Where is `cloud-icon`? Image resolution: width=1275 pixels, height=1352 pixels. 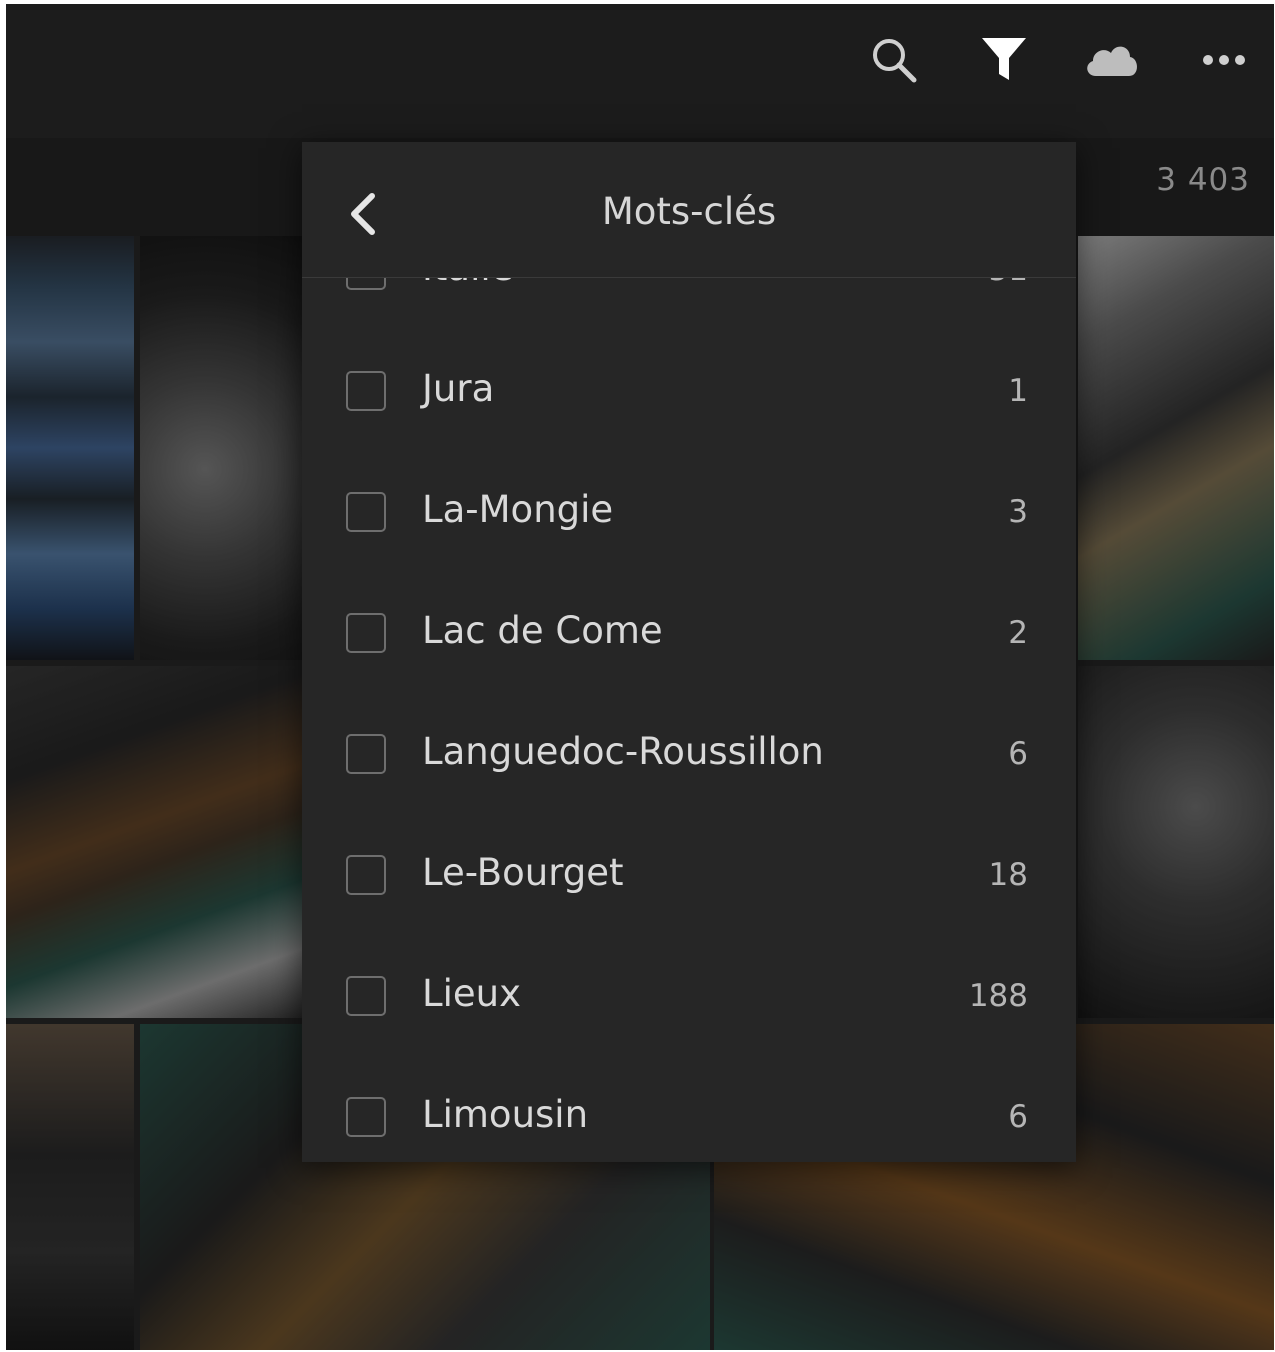 cloud-icon is located at coordinates (1112, 60).